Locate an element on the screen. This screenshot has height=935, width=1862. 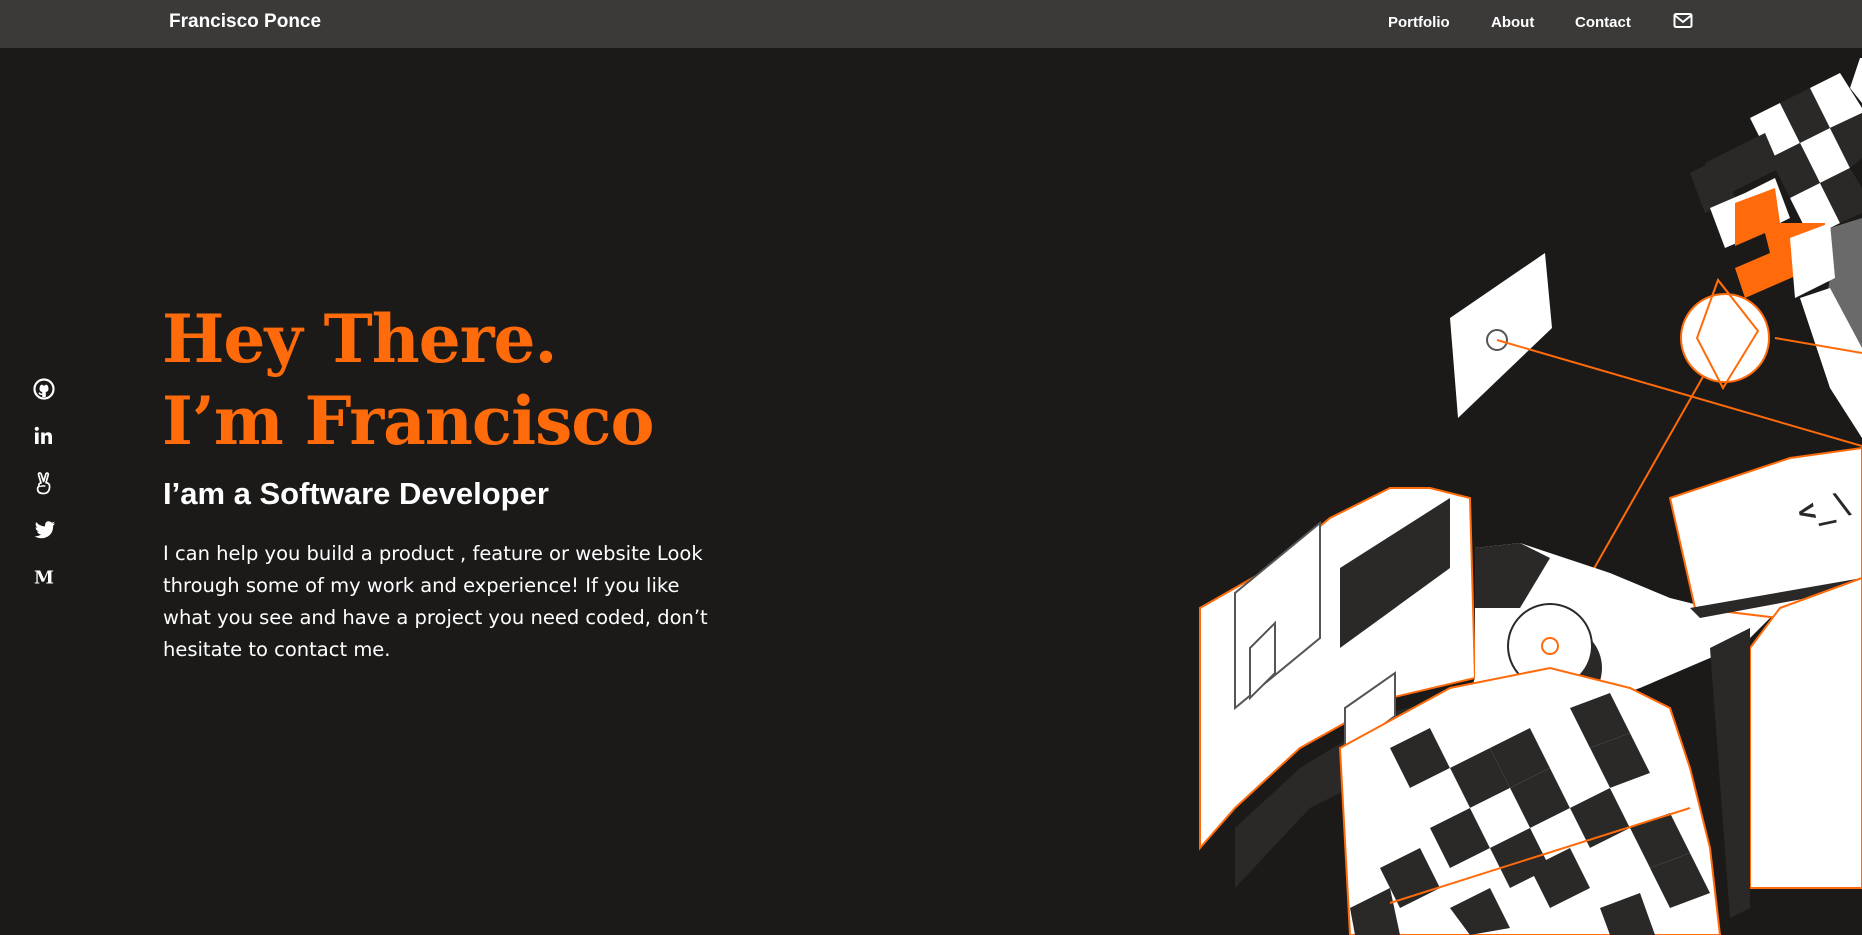
svg-text: M is located at coordinates (44, 578).